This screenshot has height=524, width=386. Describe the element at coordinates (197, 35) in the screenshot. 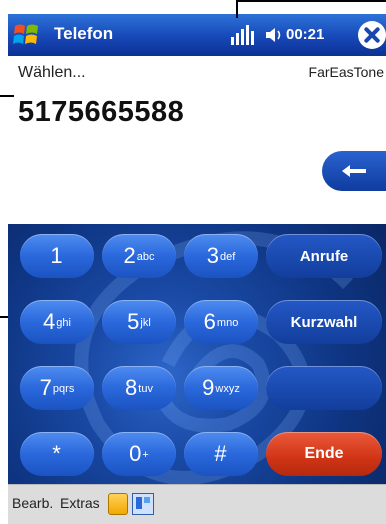

I see `title-bar: Telefon 00:21` at that location.